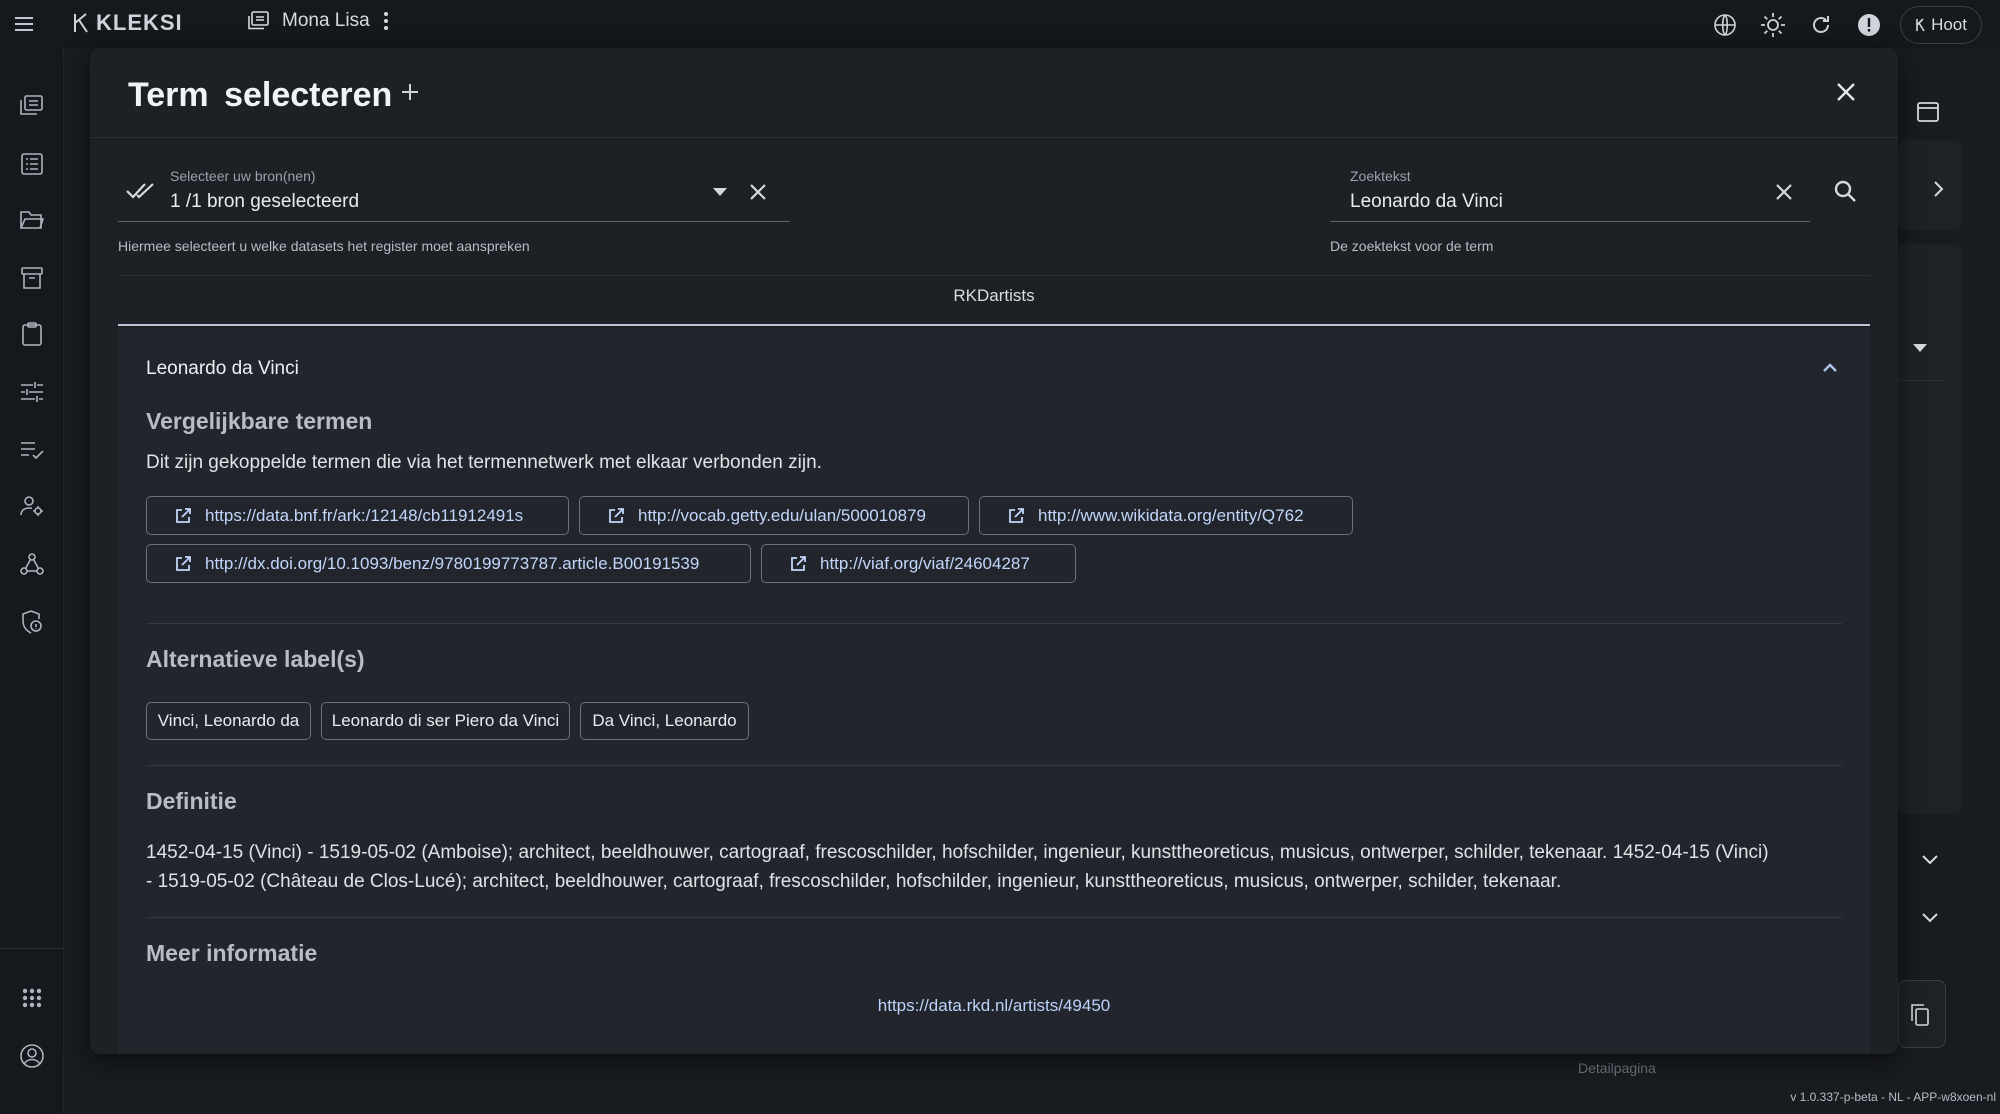  Describe the element at coordinates (255, 659) in the screenshot. I see `alt-labels-heading: Alternatieve label(s)` at that location.